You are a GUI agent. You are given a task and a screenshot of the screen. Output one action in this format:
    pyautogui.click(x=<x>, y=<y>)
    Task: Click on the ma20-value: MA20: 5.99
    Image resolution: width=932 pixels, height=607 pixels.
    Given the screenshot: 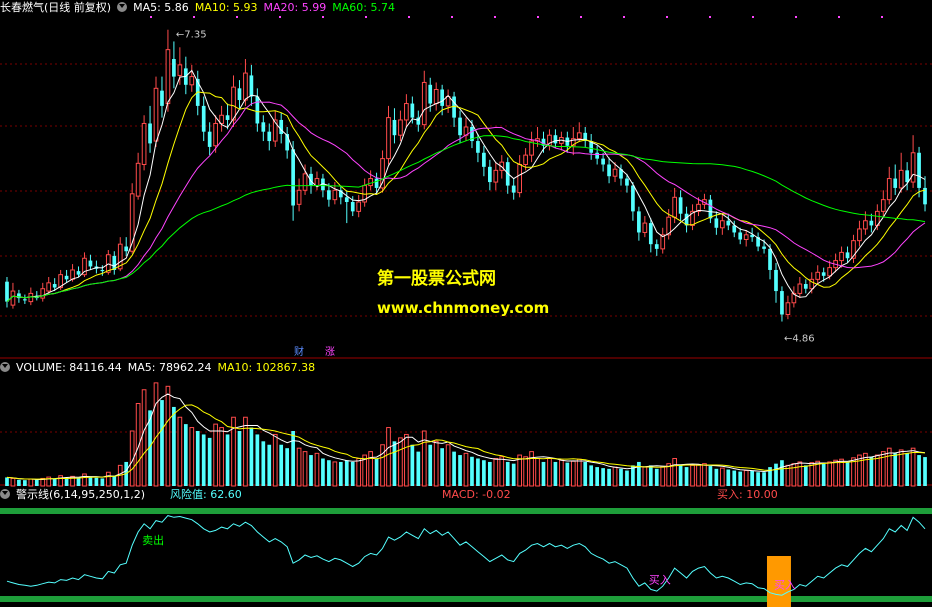 What is the action you would take?
    pyautogui.click(x=295, y=7)
    